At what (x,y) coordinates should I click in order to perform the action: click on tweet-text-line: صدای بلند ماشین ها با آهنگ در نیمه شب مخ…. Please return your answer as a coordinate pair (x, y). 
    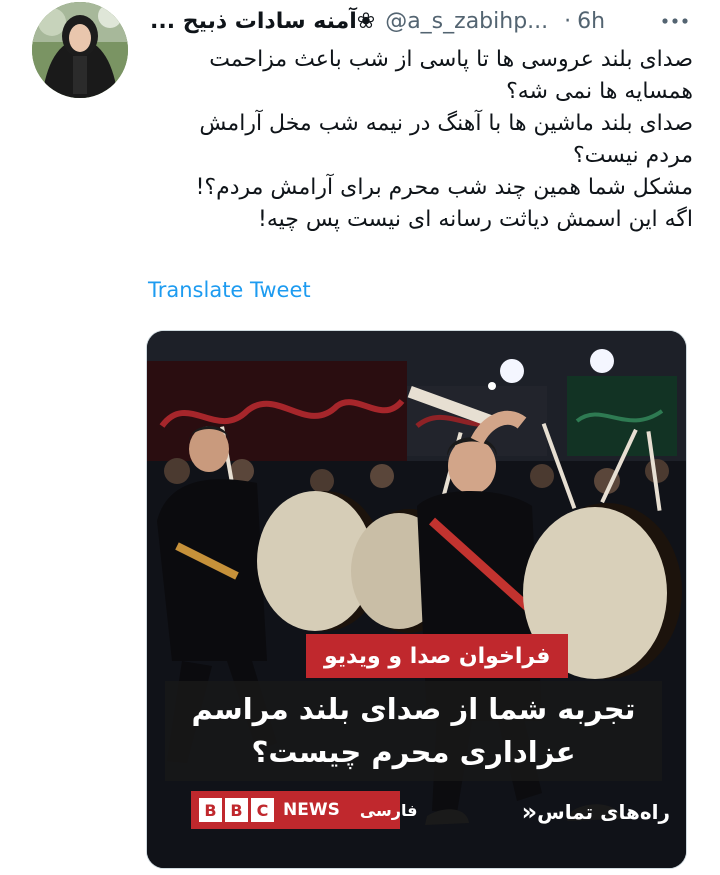
    Looking at the image, I should click on (446, 123).